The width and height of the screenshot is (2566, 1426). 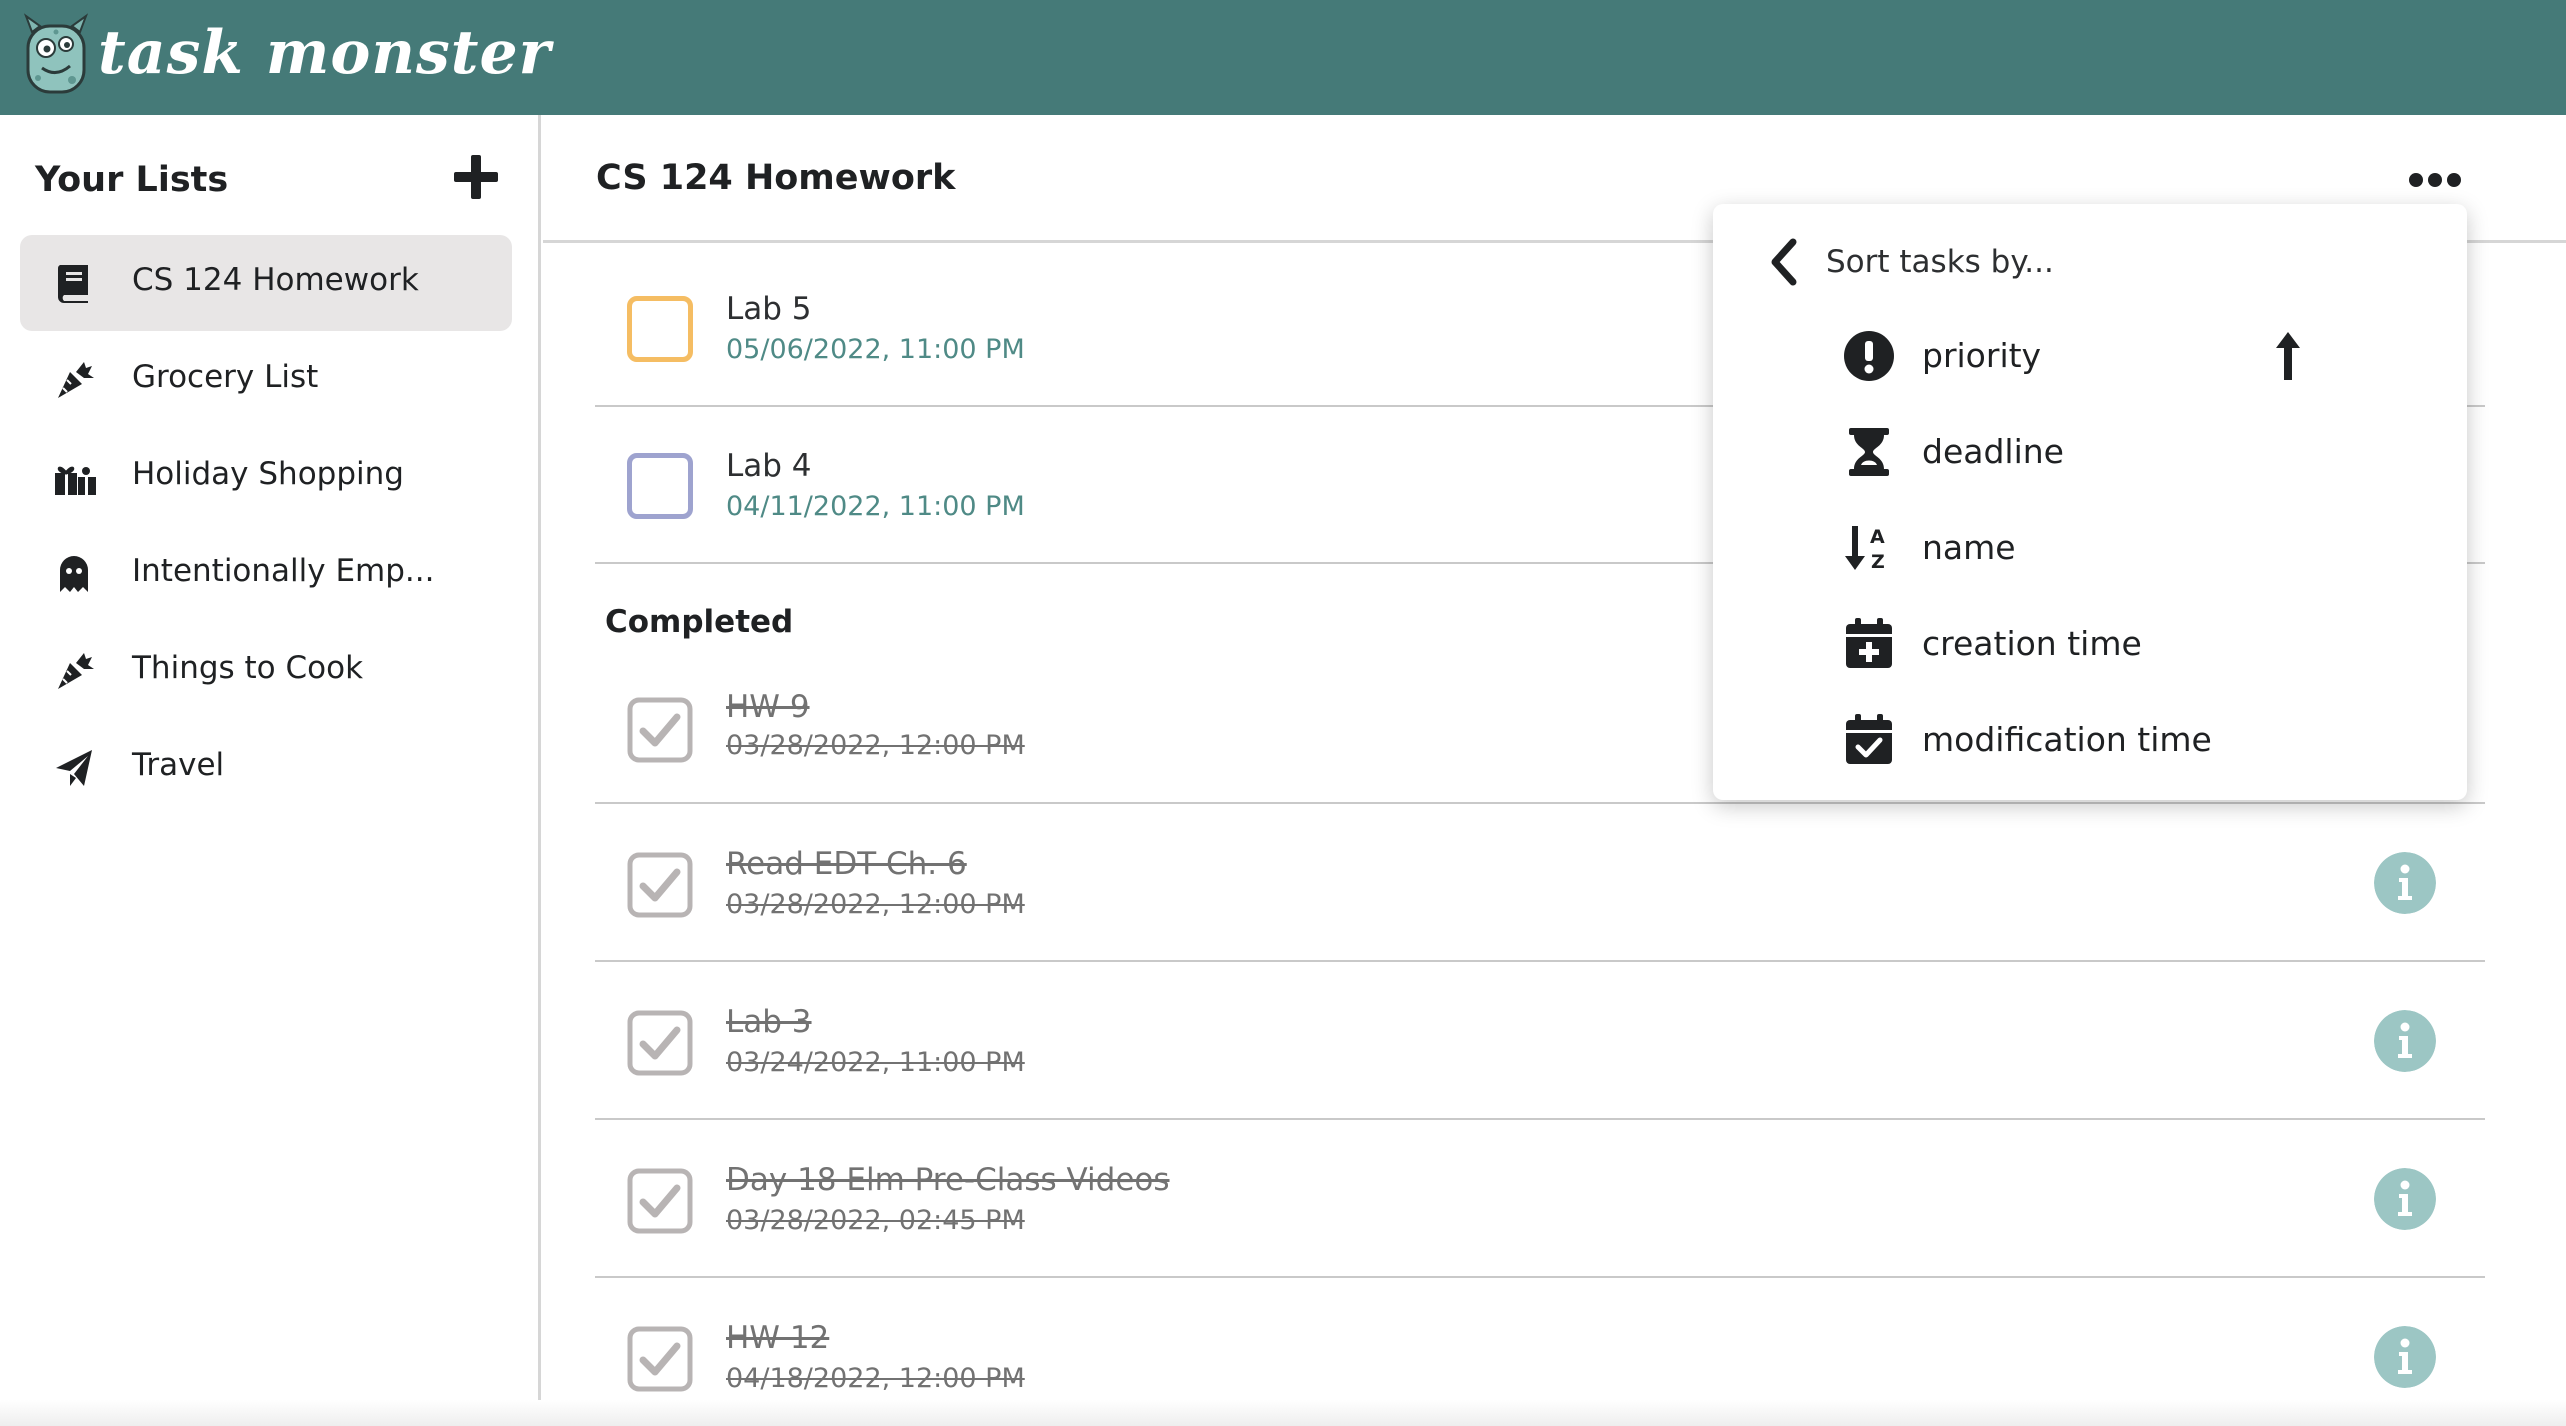 I want to click on exclamation-circle-icon, so click(x=1869, y=356).